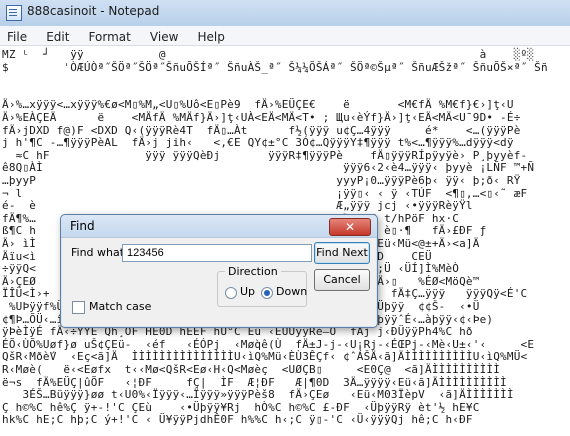  I want to click on find-what-input: 123456, so click(217, 253).